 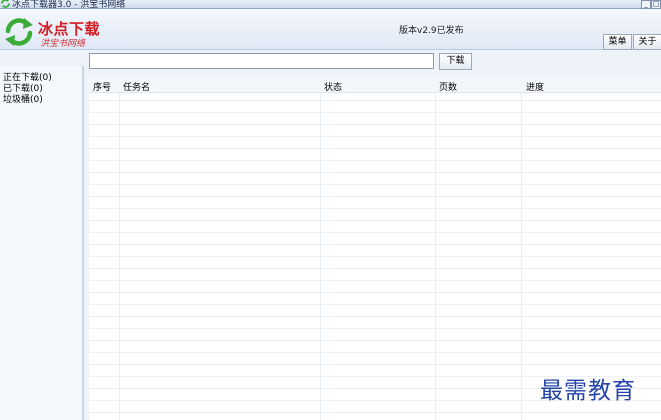 I want to click on column-header-task-name: 任务名, so click(x=136, y=86).